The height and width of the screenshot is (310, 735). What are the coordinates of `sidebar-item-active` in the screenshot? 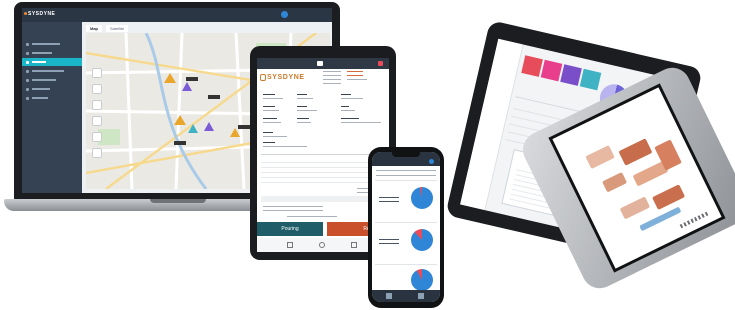 It's located at (52, 62).